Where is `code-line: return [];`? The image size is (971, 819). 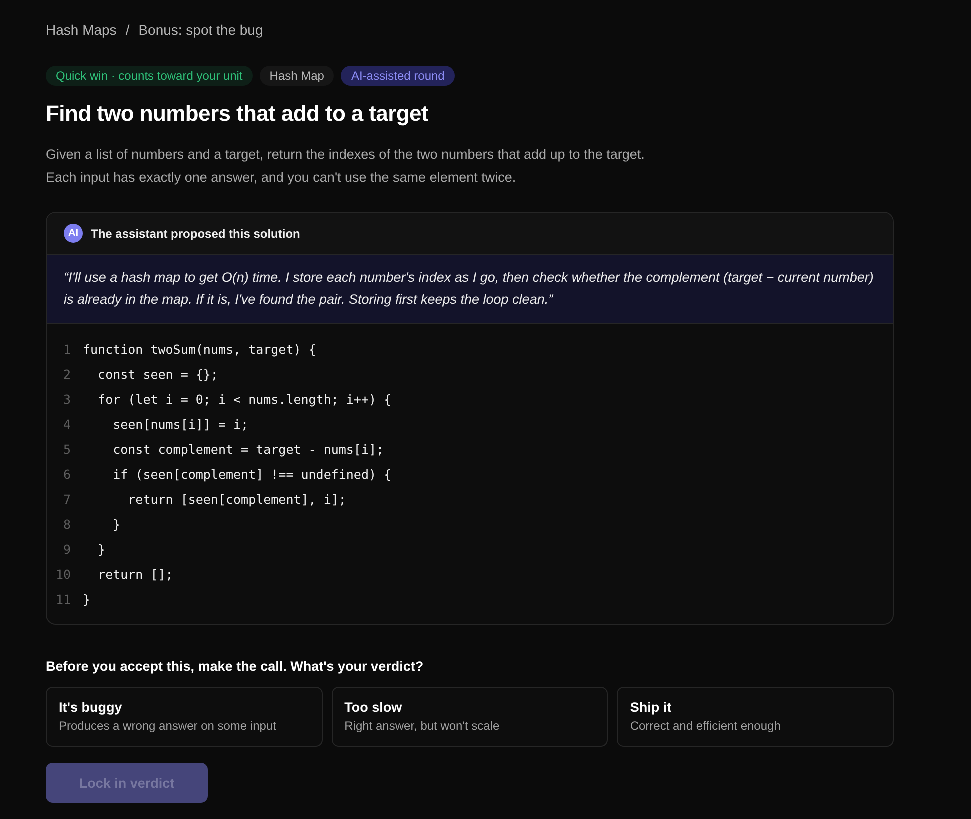 code-line: return []; is located at coordinates (135, 574).